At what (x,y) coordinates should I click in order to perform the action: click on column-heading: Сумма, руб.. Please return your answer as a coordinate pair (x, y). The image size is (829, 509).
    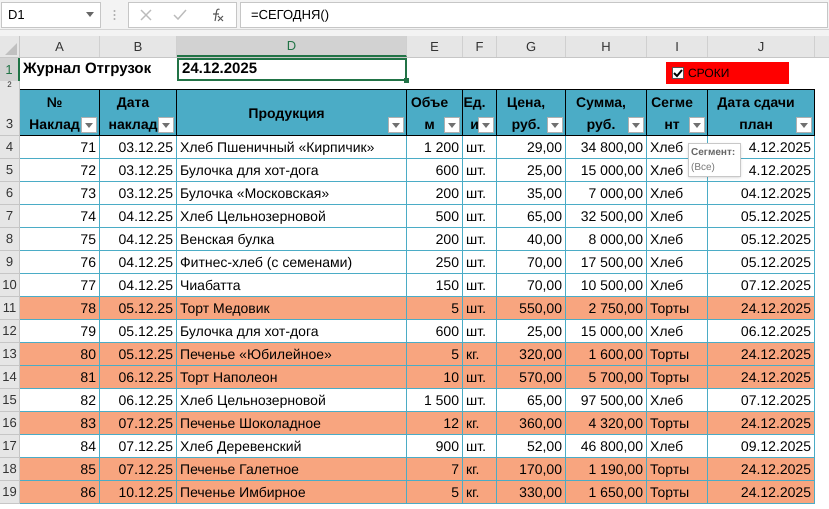
    Looking at the image, I should click on (601, 113).